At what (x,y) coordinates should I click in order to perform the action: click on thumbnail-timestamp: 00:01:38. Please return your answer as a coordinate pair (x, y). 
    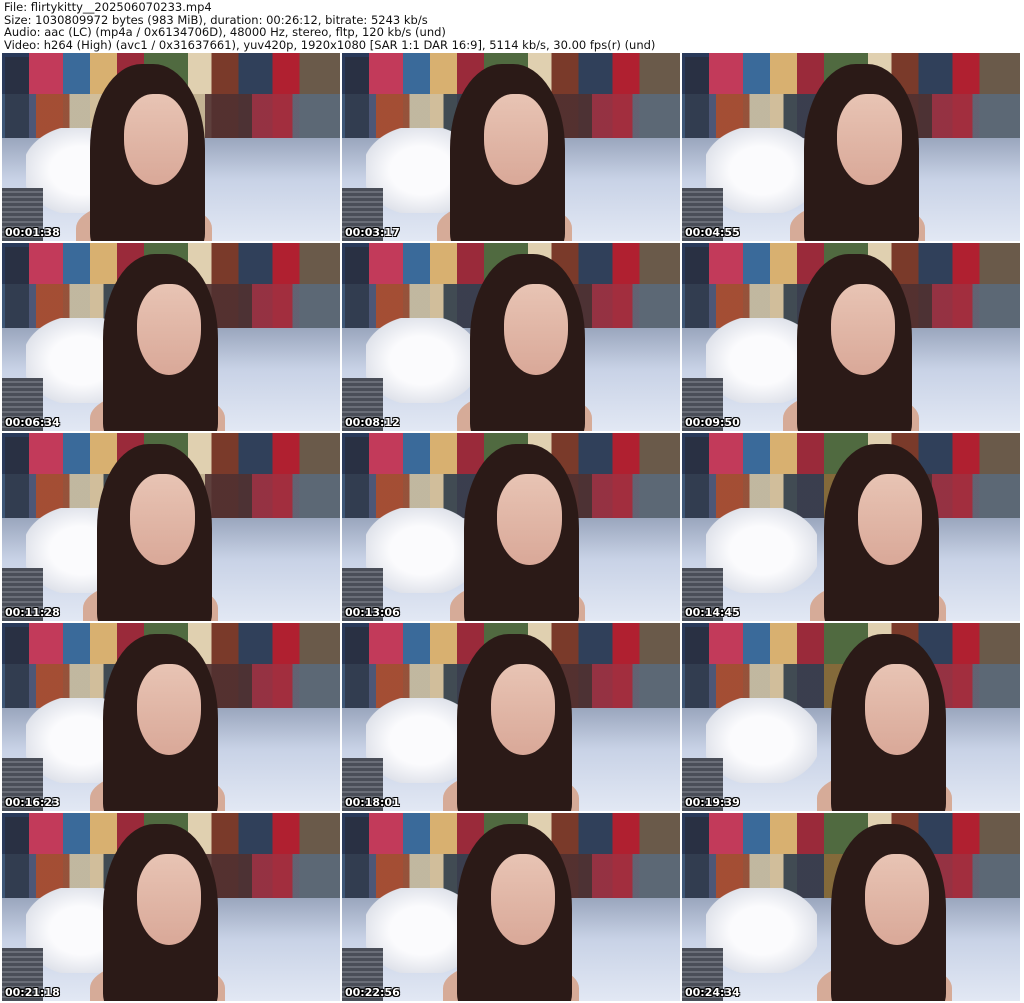
    Looking at the image, I should click on (32, 232).